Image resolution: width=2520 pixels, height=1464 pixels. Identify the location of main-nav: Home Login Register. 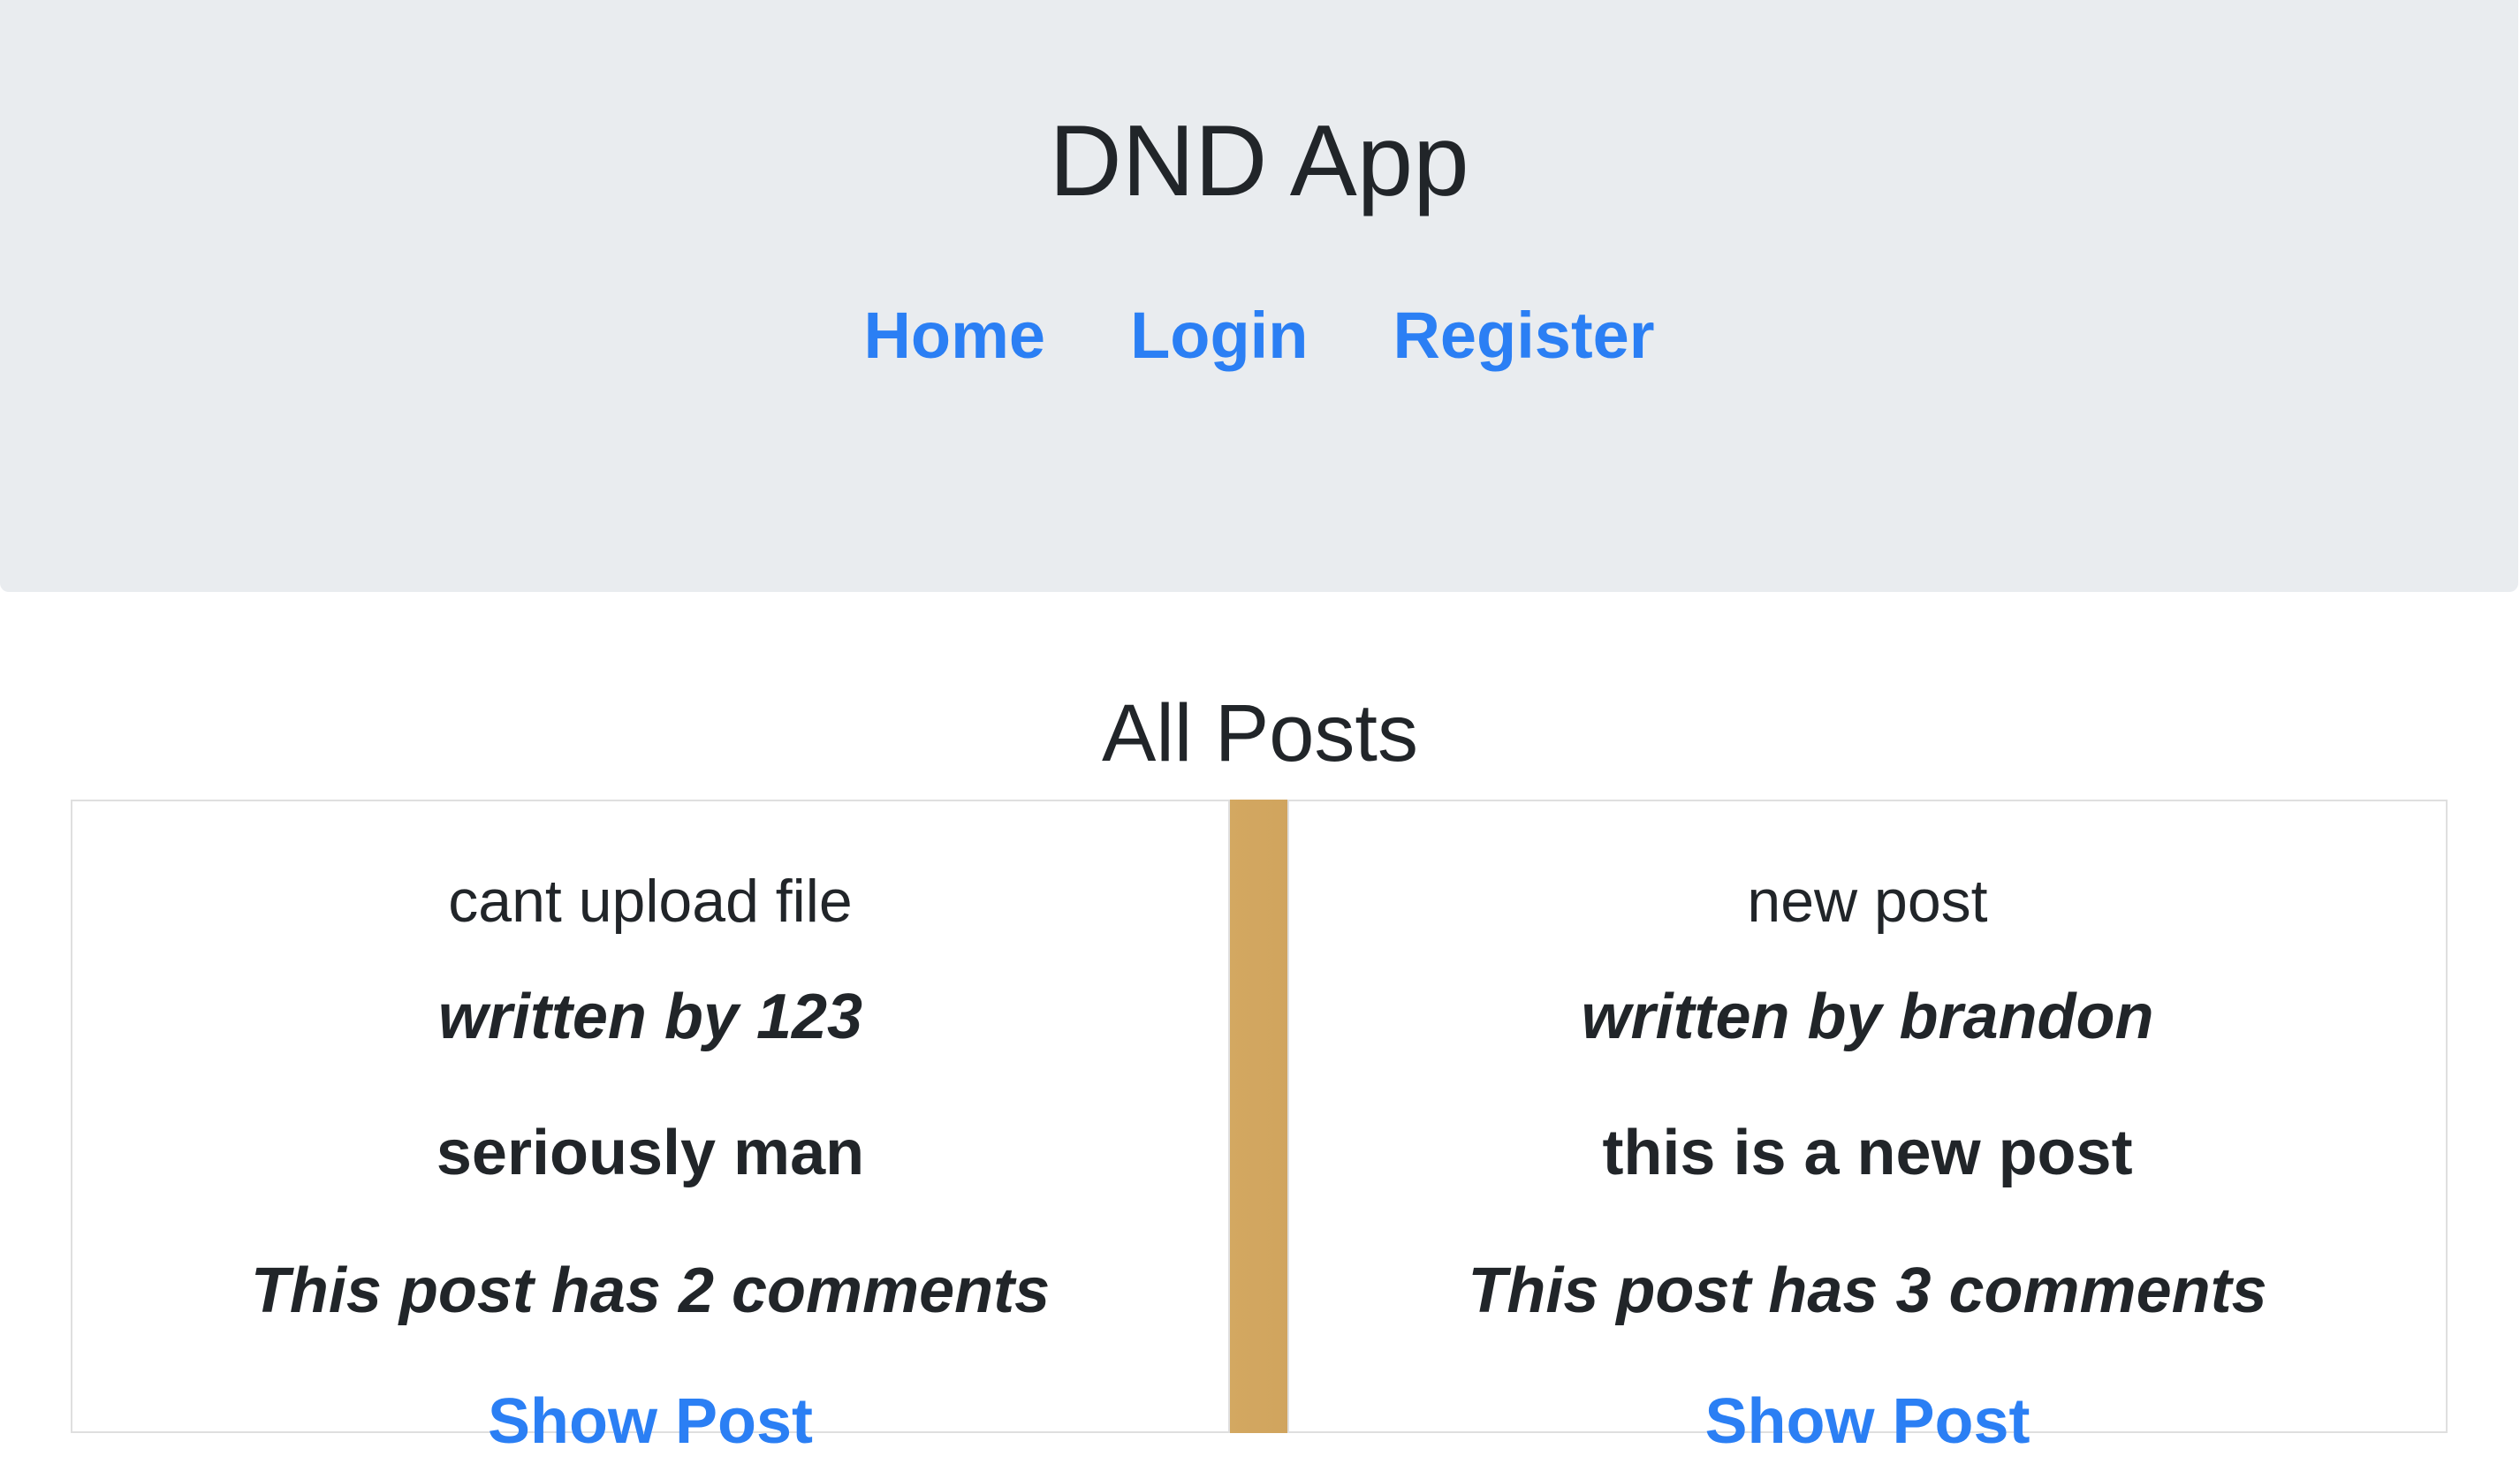
(1259, 336).